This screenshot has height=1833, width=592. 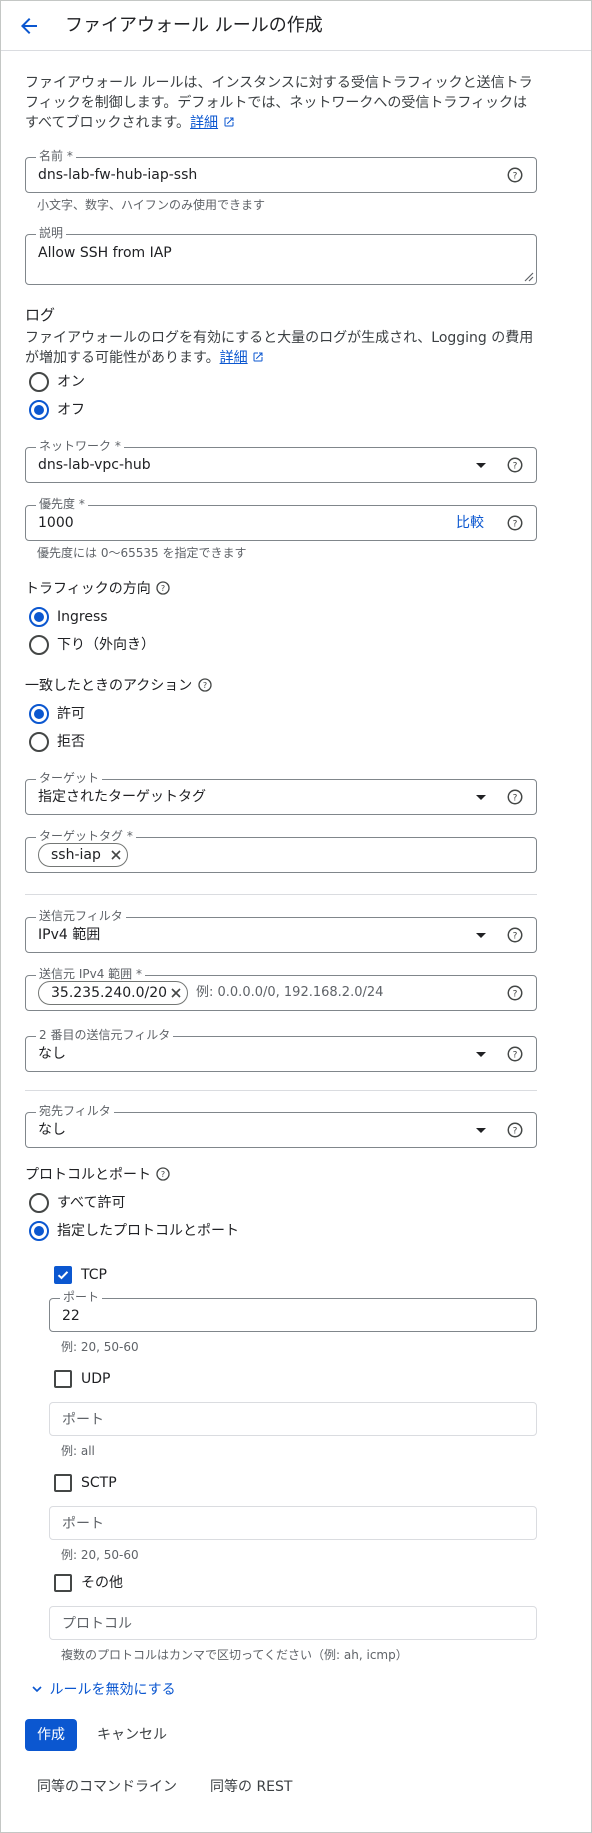 I want to click on protocols-allow-all-radio, so click(x=39, y=1203).